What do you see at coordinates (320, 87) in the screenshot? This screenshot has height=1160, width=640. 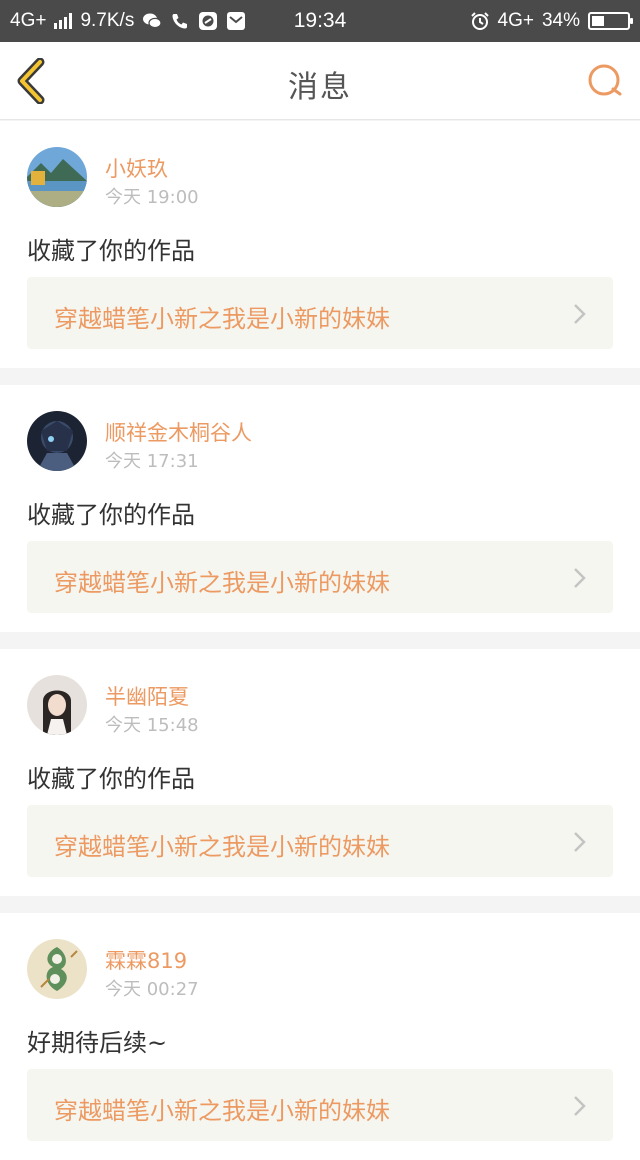 I see `page-title: 消息` at bounding box center [320, 87].